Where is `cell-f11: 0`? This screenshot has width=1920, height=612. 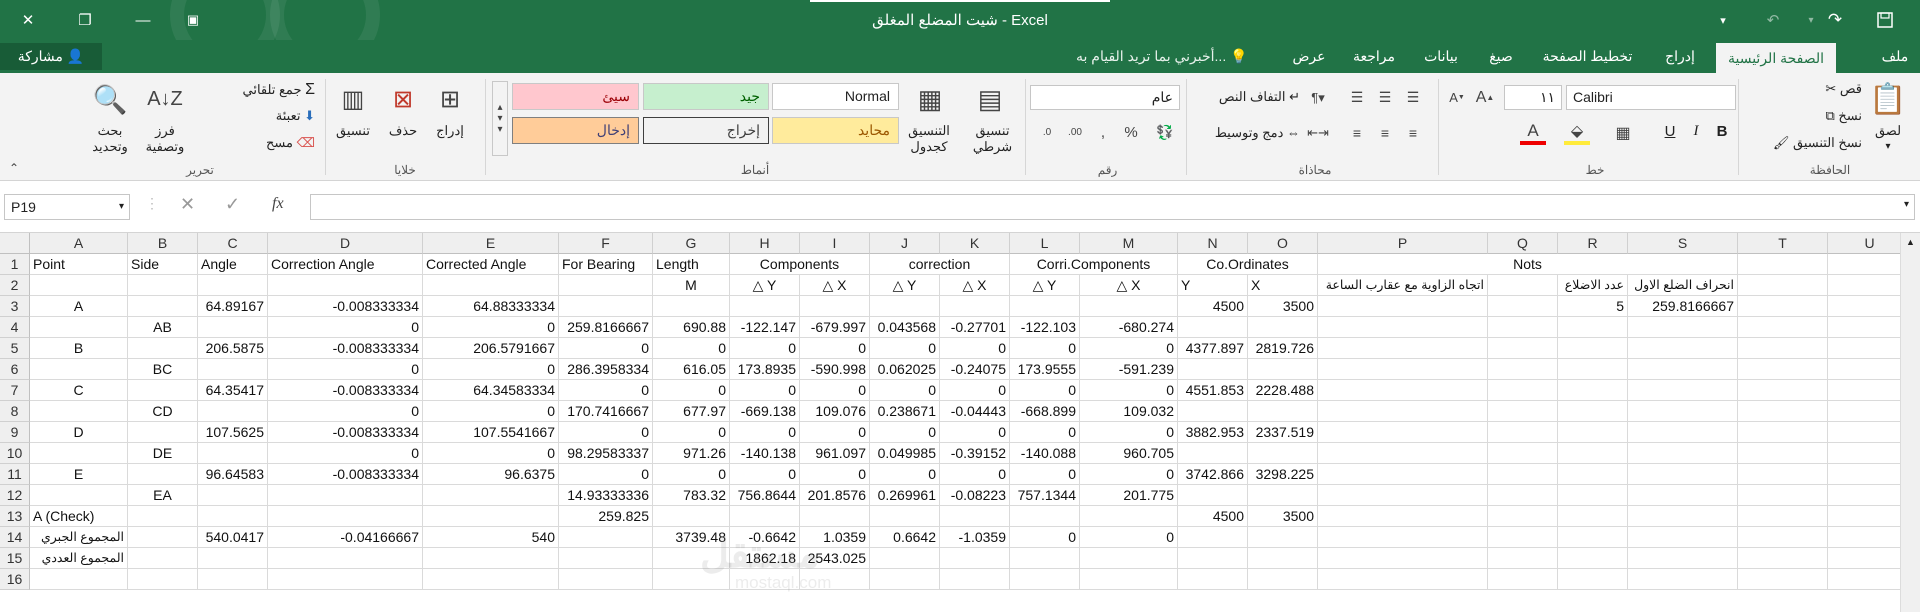
cell-f11: 0 is located at coordinates (606, 474).